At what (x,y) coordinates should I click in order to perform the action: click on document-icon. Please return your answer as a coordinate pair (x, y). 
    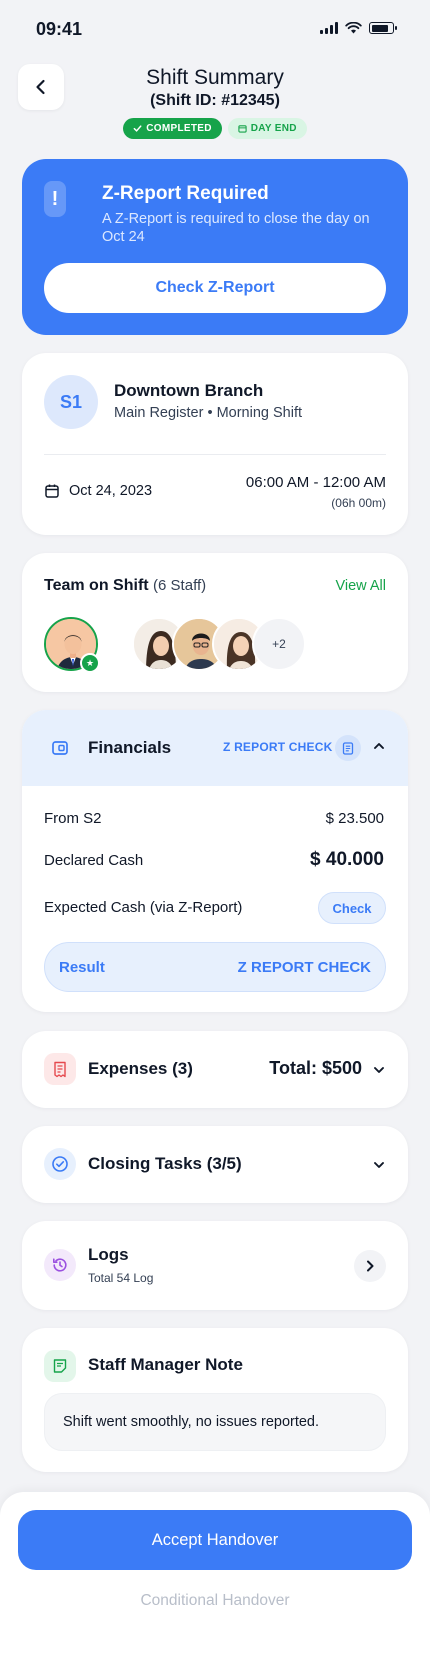
    Looking at the image, I should click on (348, 748).